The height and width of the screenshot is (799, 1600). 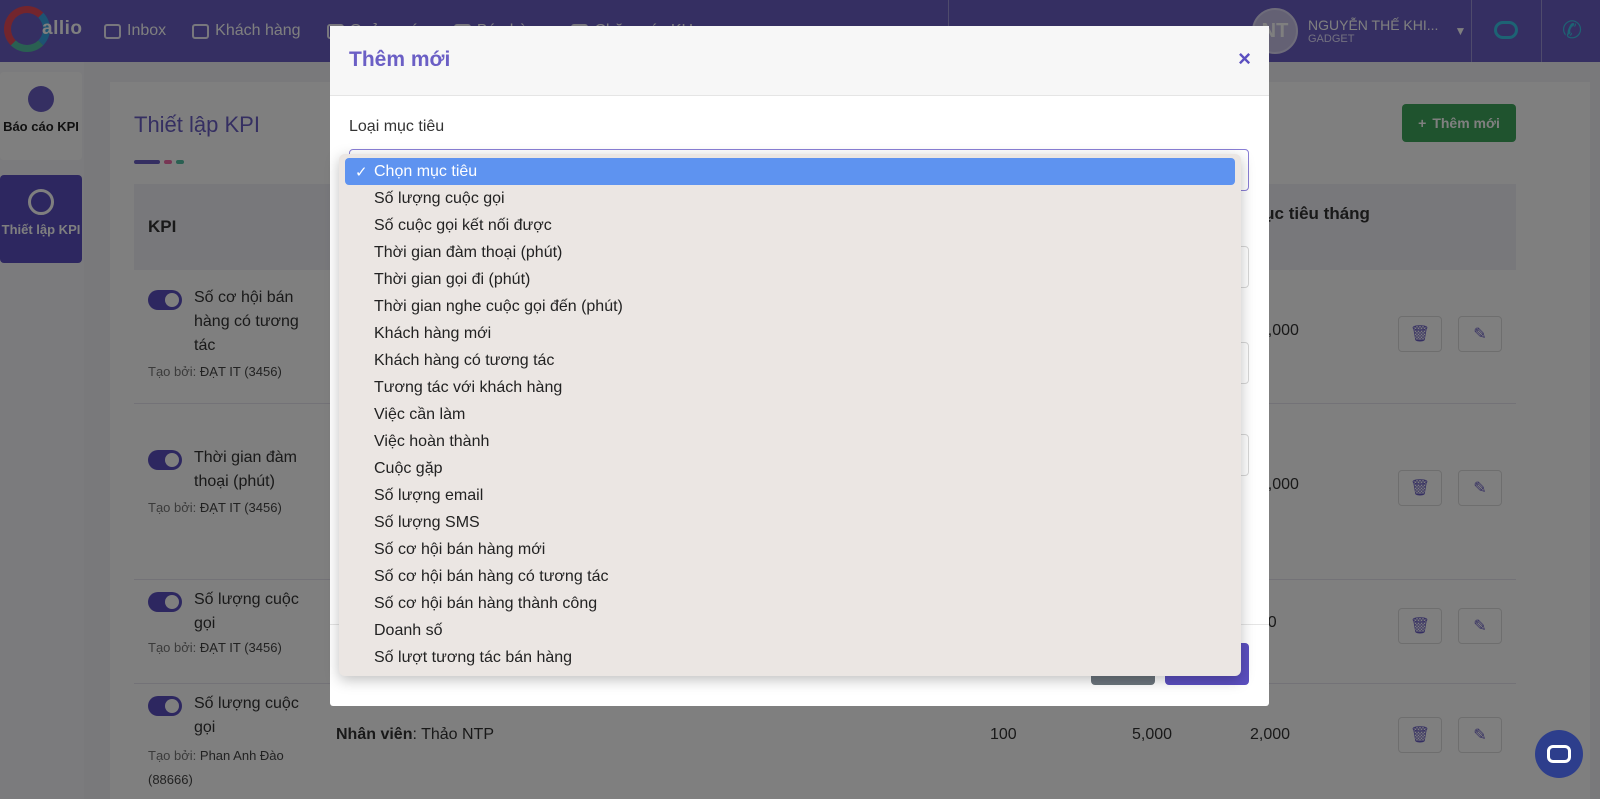 What do you see at coordinates (790, 171) in the screenshot?
I see `option-selected: ✓ Chọn mục tiêu` at bounding box center [790, 171].